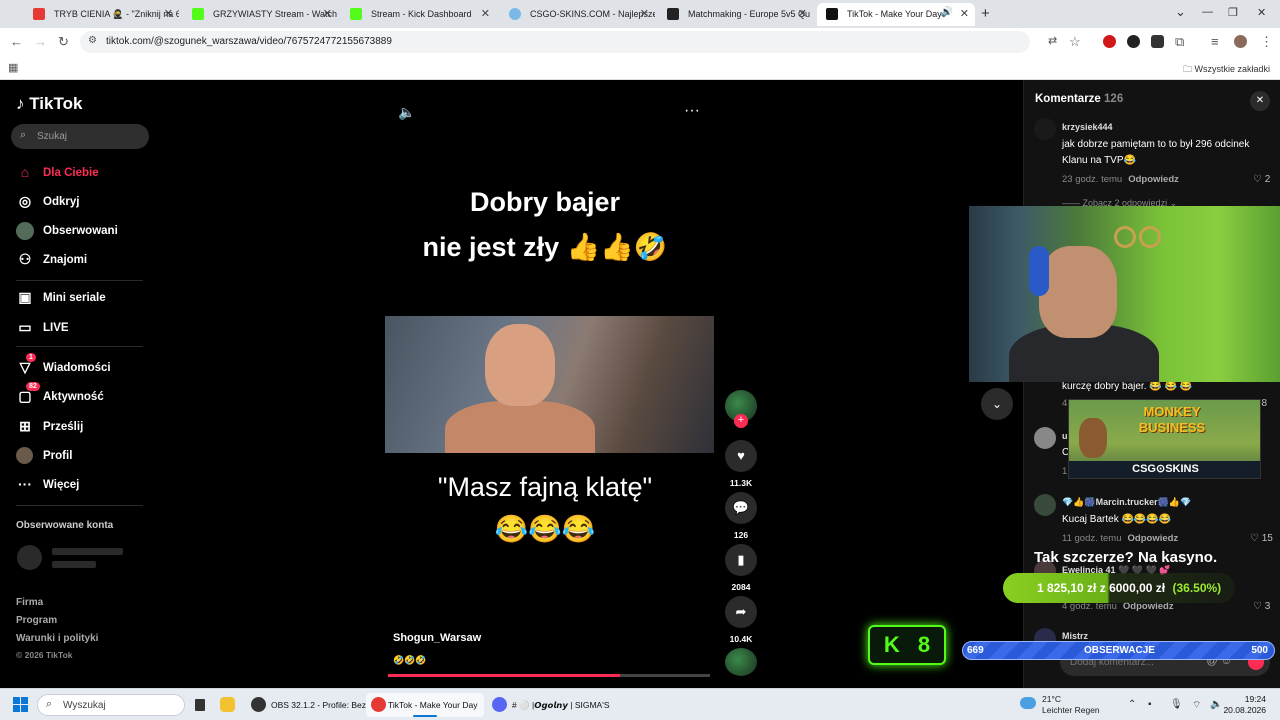 This screenshot has width=1280, height=720. Describe the element at coordinates (741, 421) in the screenshot. I see `follow-plus-button: +` at that location.